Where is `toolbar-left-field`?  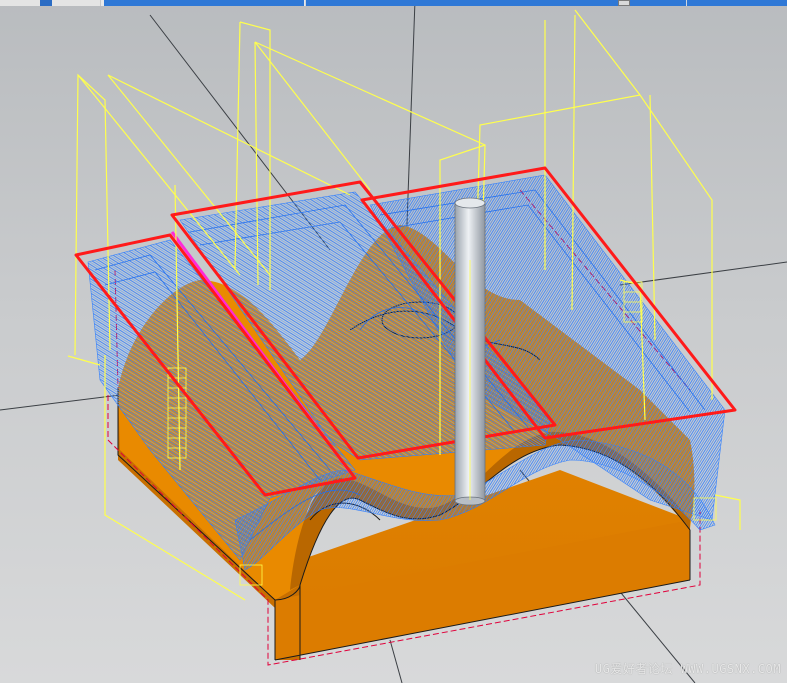
toolbar-left-field is located at coordinates (50, 3).